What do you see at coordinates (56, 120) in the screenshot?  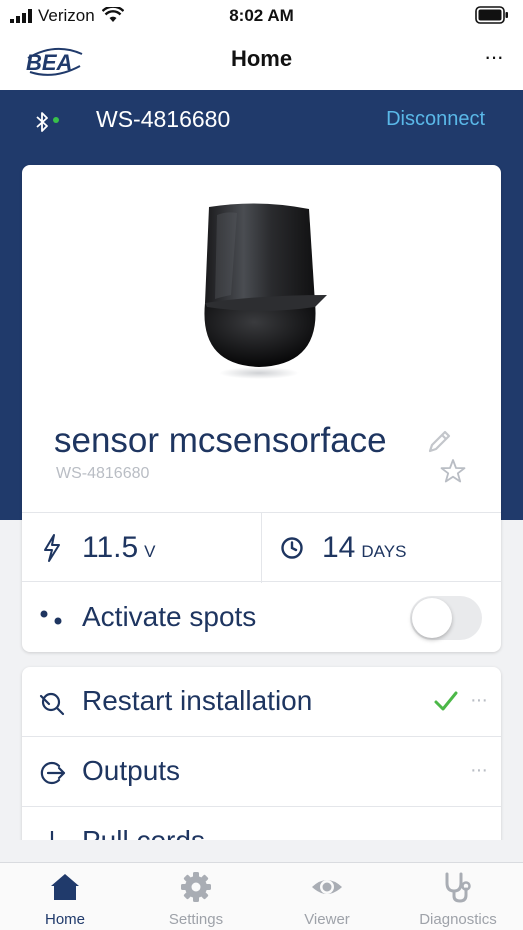 I see `connection-status-dot` at bounding box center [56, 120].